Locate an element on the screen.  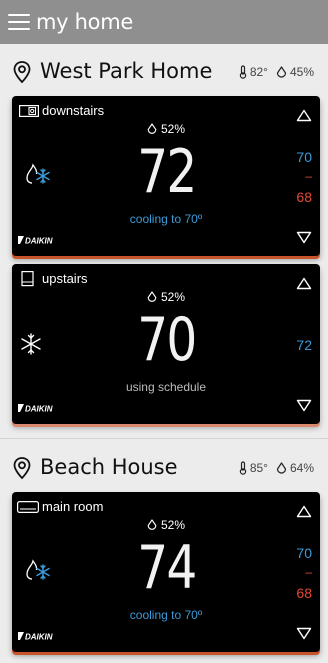
home-header-beach-house: Beach House 85° 64% is located at coordinates (164, 468).